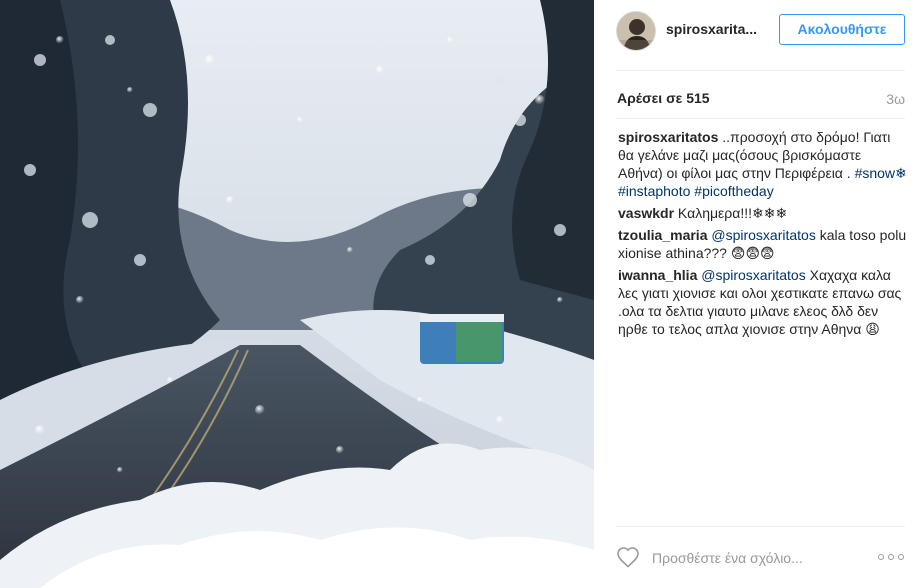 The width and height of the screenshot is (922, 588). I want to click on hashtag-link: #snow❄, so click(881, 173).